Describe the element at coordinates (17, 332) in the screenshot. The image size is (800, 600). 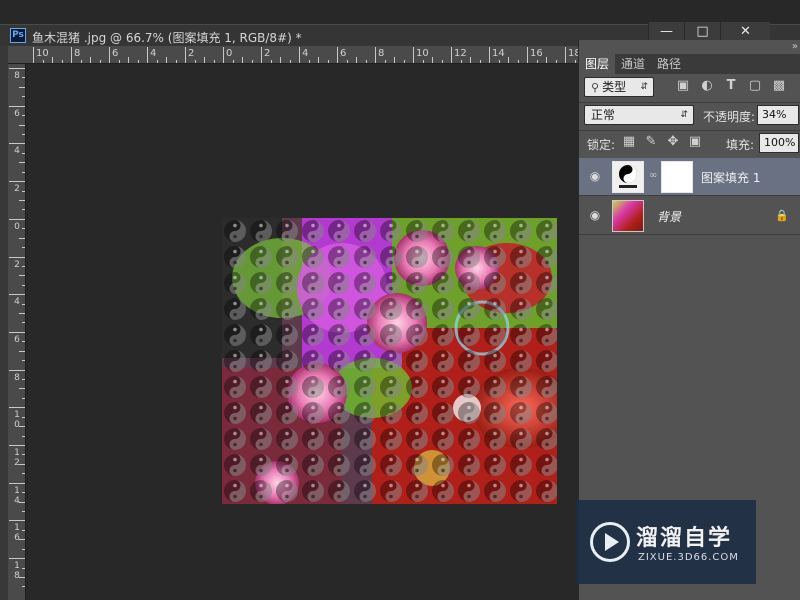
I see `vertical-ruler: 8 6 4 2 0 2 4 6 8 10 12 14 16 18` at that location.